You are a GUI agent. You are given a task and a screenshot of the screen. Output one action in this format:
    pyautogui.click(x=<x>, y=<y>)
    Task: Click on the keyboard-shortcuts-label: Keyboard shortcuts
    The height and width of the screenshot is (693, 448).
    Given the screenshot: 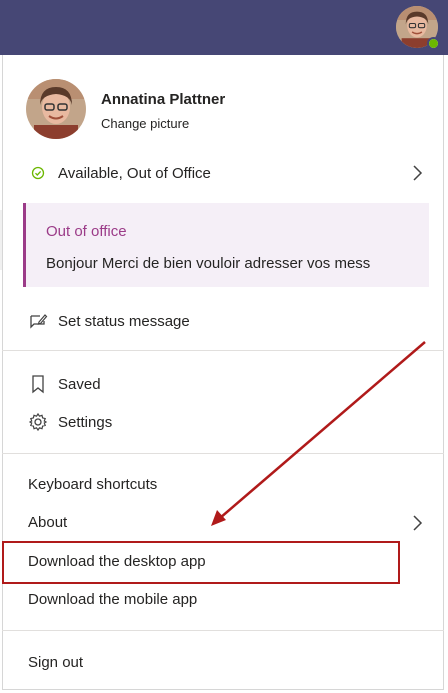 What is the action you would take?
    pyautogui.click(x=93, y=484)
    